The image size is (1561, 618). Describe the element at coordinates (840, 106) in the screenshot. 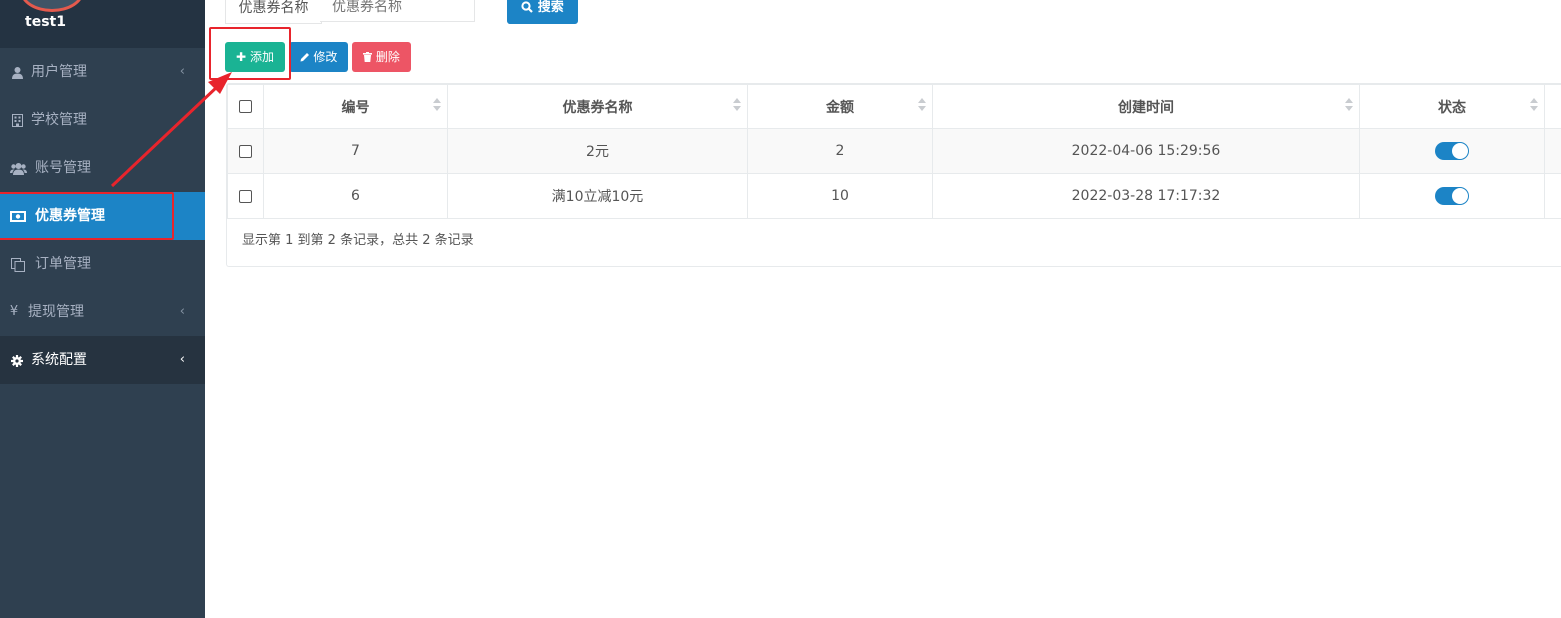

I see `column-header-amount: 金额` at that location.